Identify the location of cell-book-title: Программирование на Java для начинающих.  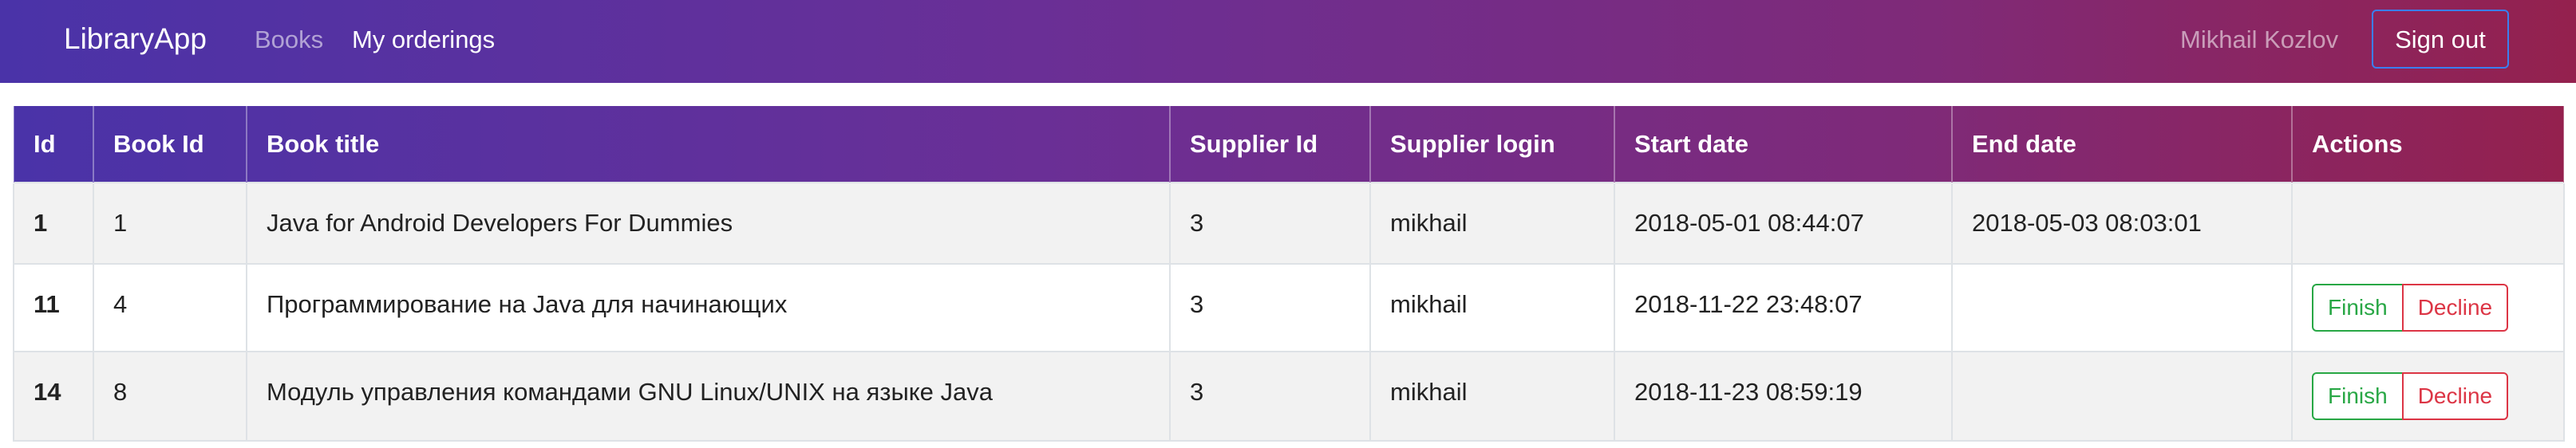
(708, 307).